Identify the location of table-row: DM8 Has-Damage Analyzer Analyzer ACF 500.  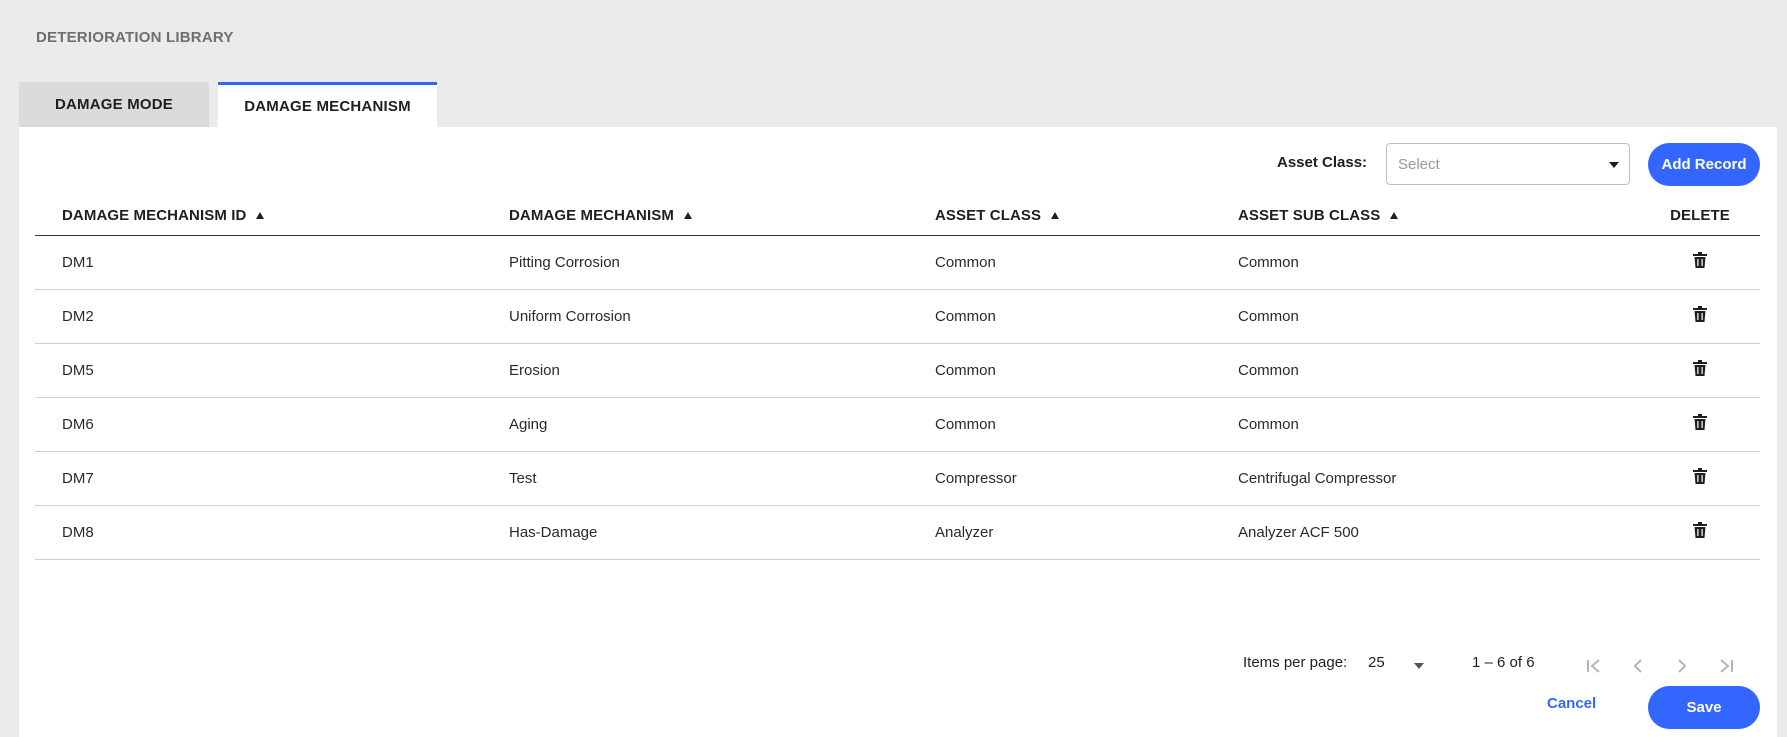
(897, 532).